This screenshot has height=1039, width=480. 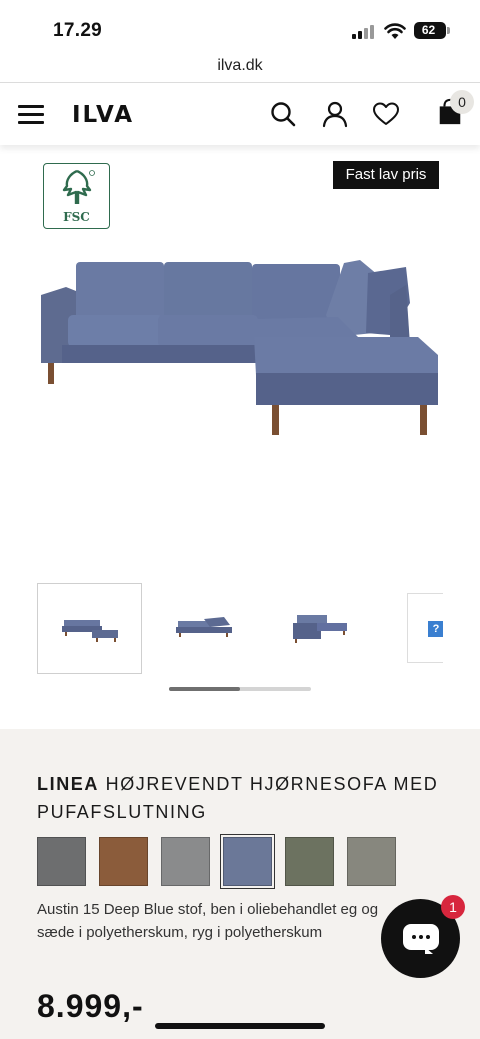 What do you see at coordinates (204, 689) in the screenshot?
I see `gallery-scrollbar-thumb` at bounding box center [204, 689].